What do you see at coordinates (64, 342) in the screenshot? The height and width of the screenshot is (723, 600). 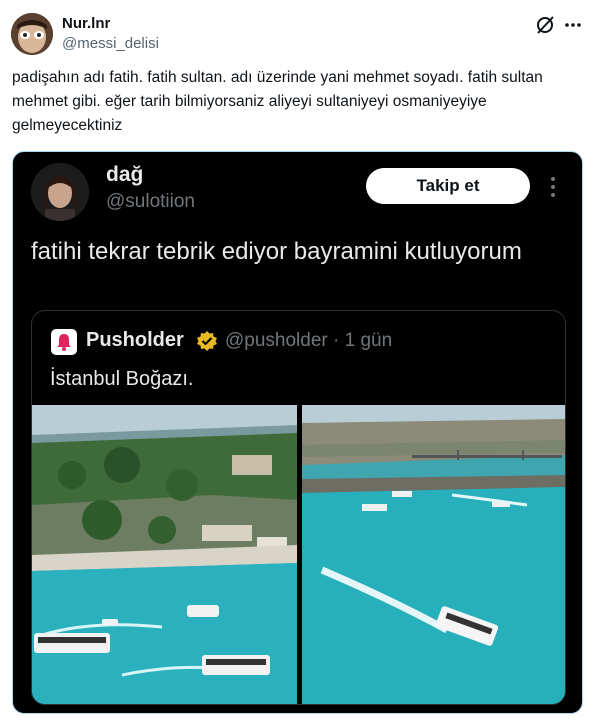 I see `bell-icon` at bounding box center [64, 342].